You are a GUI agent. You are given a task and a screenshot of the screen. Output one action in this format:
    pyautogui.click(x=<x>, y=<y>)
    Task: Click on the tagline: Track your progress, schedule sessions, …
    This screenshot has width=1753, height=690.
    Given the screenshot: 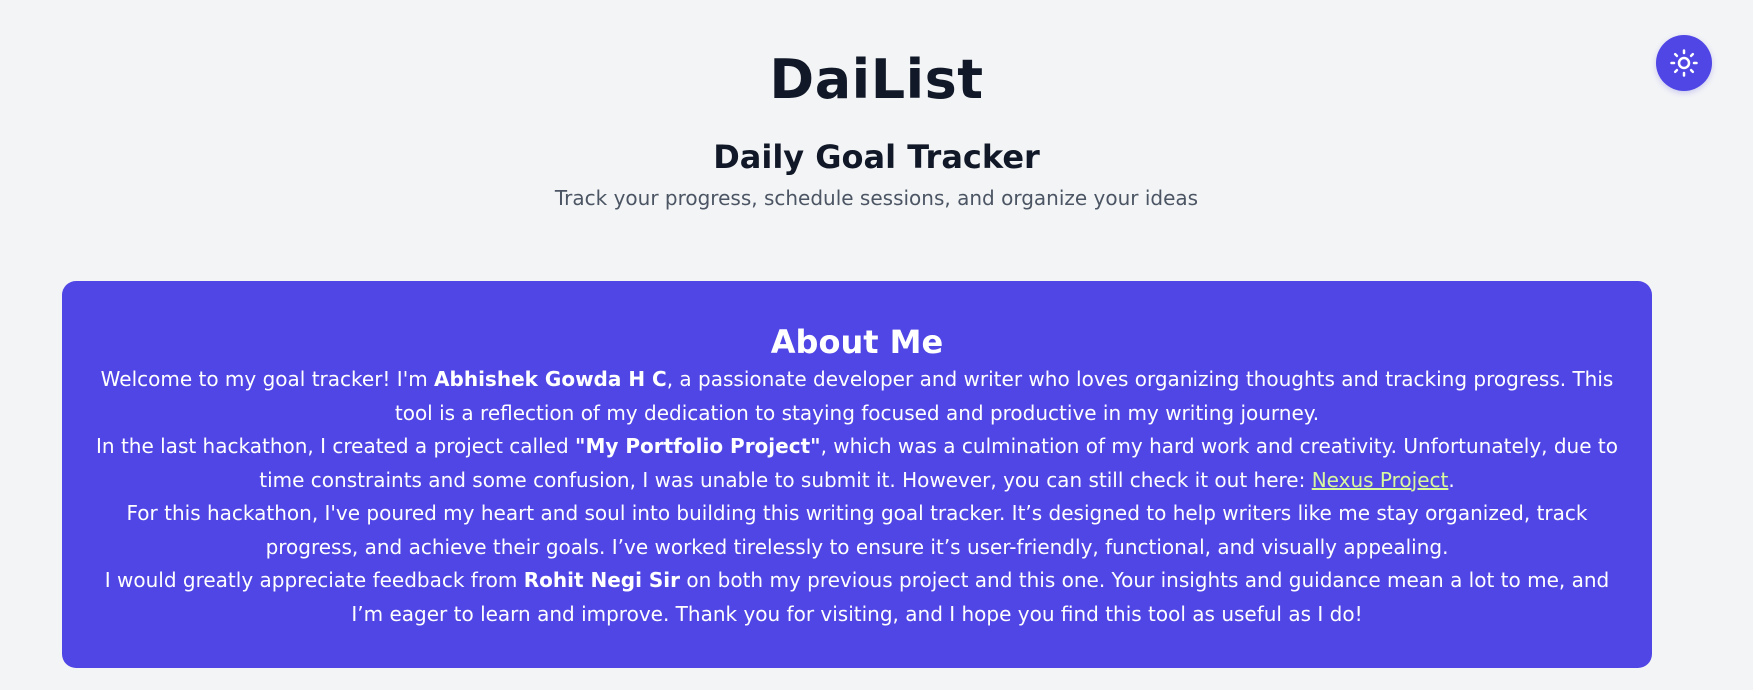 What is the action you would take?
    pyautogui.click(x=876, y=198)
    